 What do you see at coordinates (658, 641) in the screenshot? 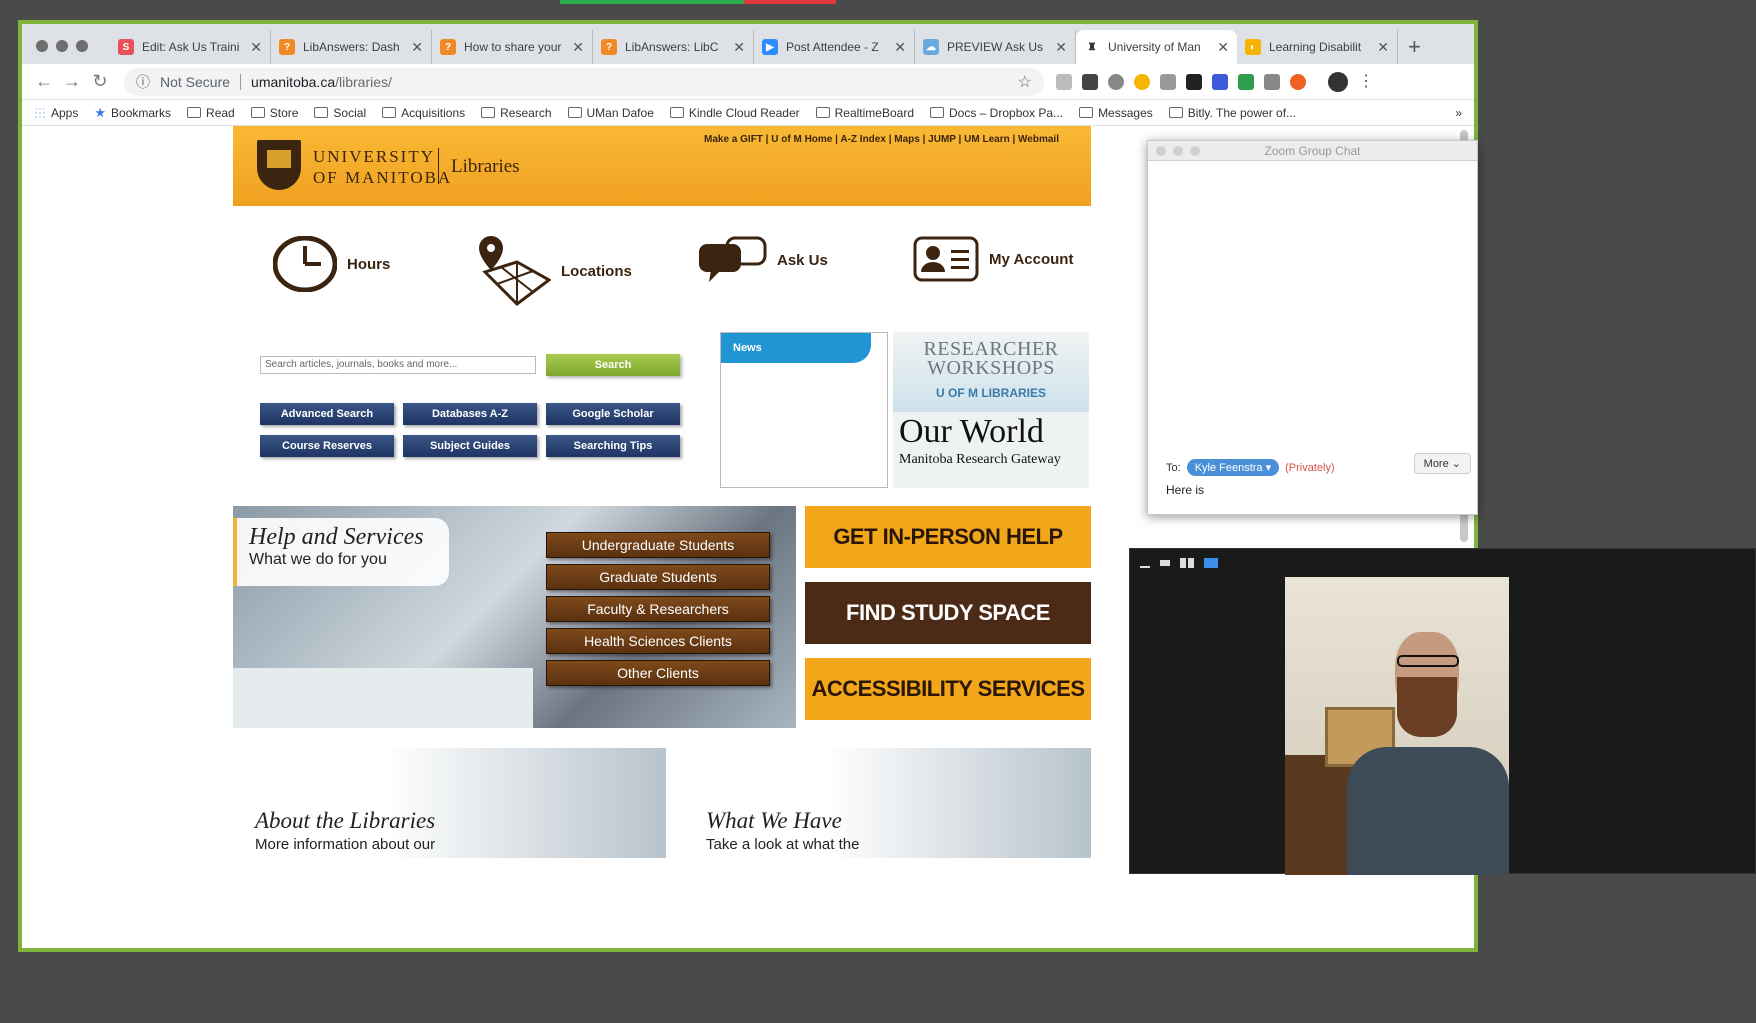
I see `health-sciences-button: Health Sciences Clients` at bounding box center [658, 641].